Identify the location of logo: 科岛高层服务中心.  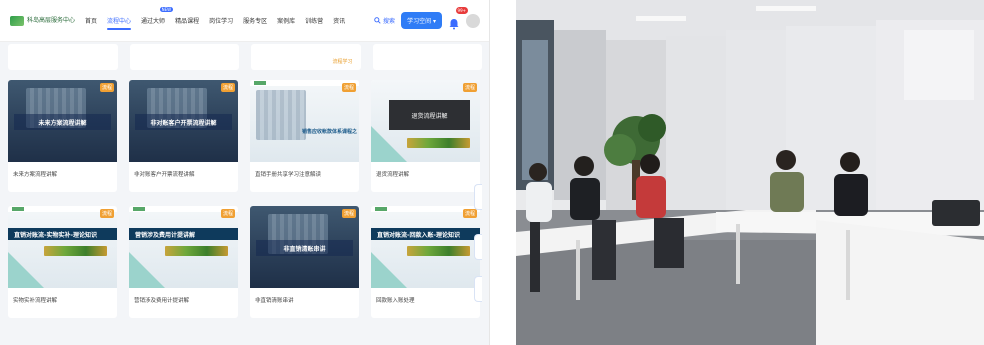
(43, 20).